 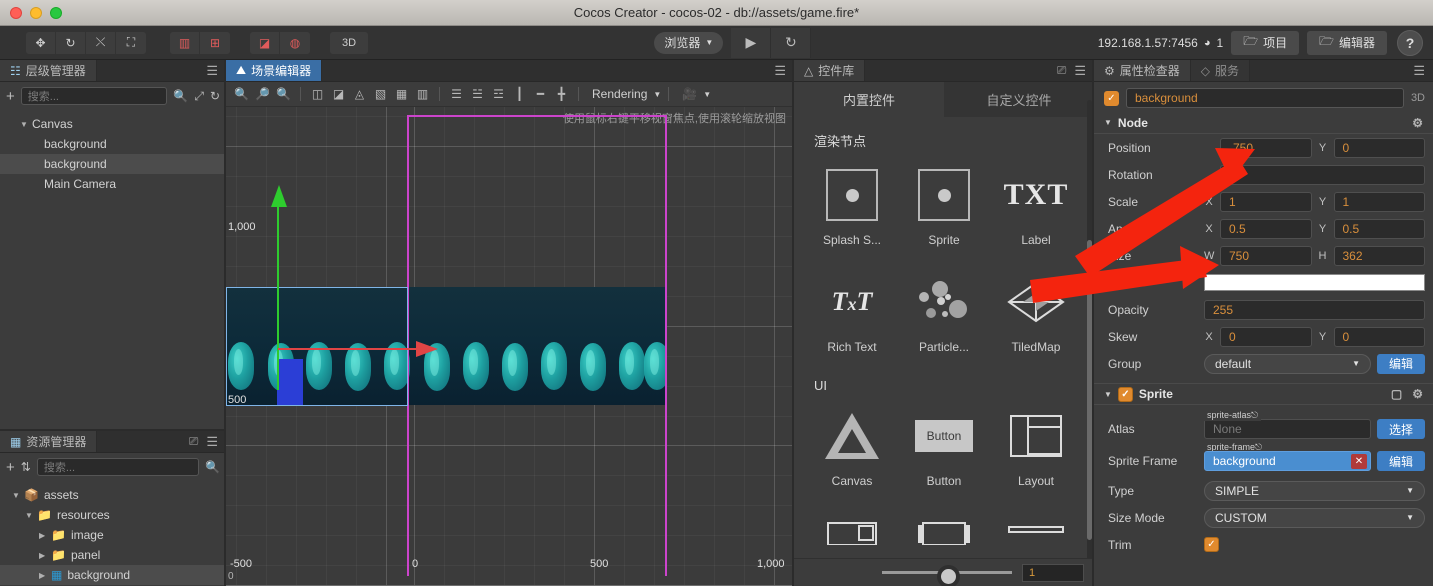 What do you see at coordinates (1142, 70) in the screenshot?
I see `tab-inspector: ⚙ 属性检查器` at bounding box center [1142, 70].